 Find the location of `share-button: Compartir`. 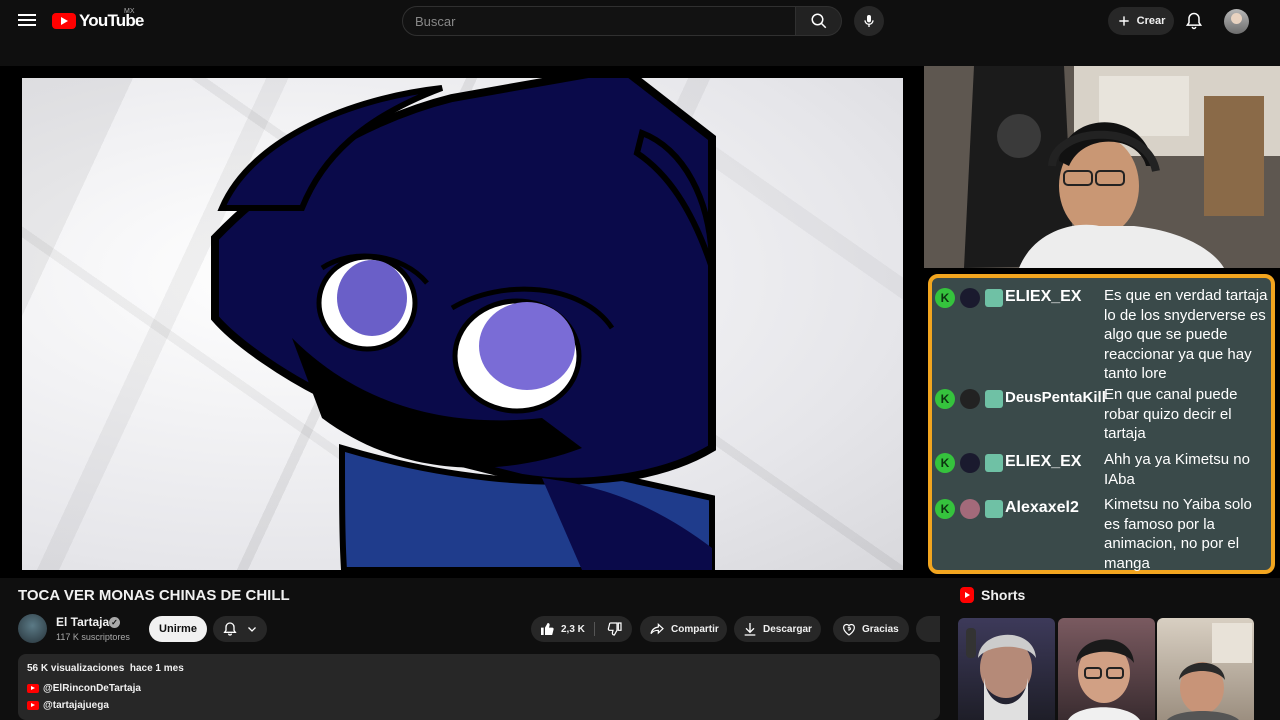

share-button: Compartir is located at coordinates (683, 629).